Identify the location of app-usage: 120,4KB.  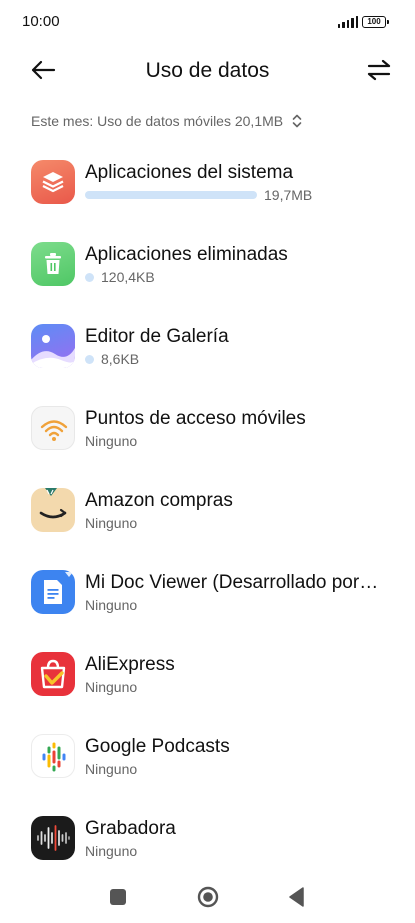
(120, 277).